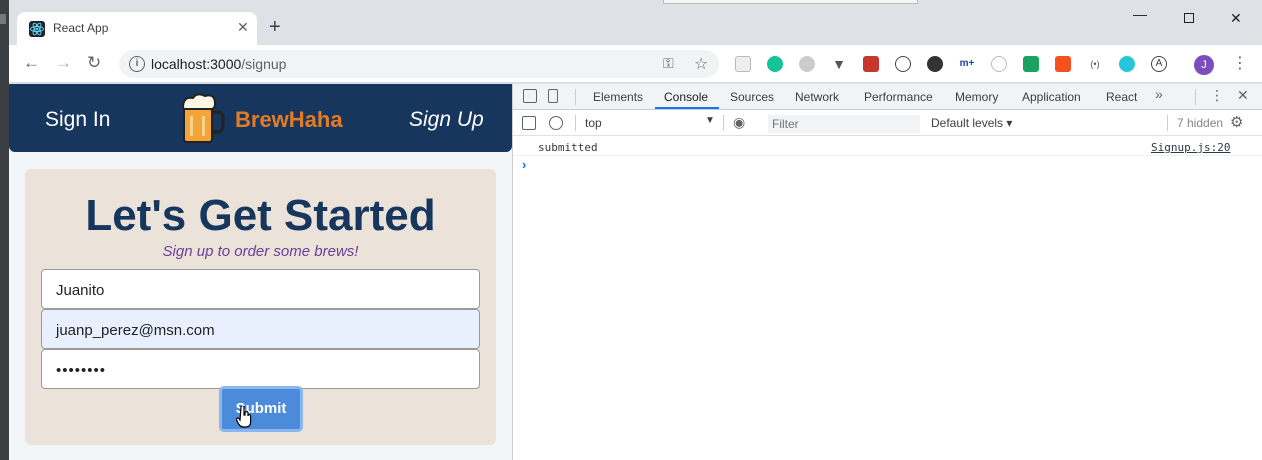 This screenshot has height=460, width=1262. What do you see at coordinates (260, 329) in the screenshot?
I see `email-field: juanp_perez@msn.com` at bounding box center [260, 329].